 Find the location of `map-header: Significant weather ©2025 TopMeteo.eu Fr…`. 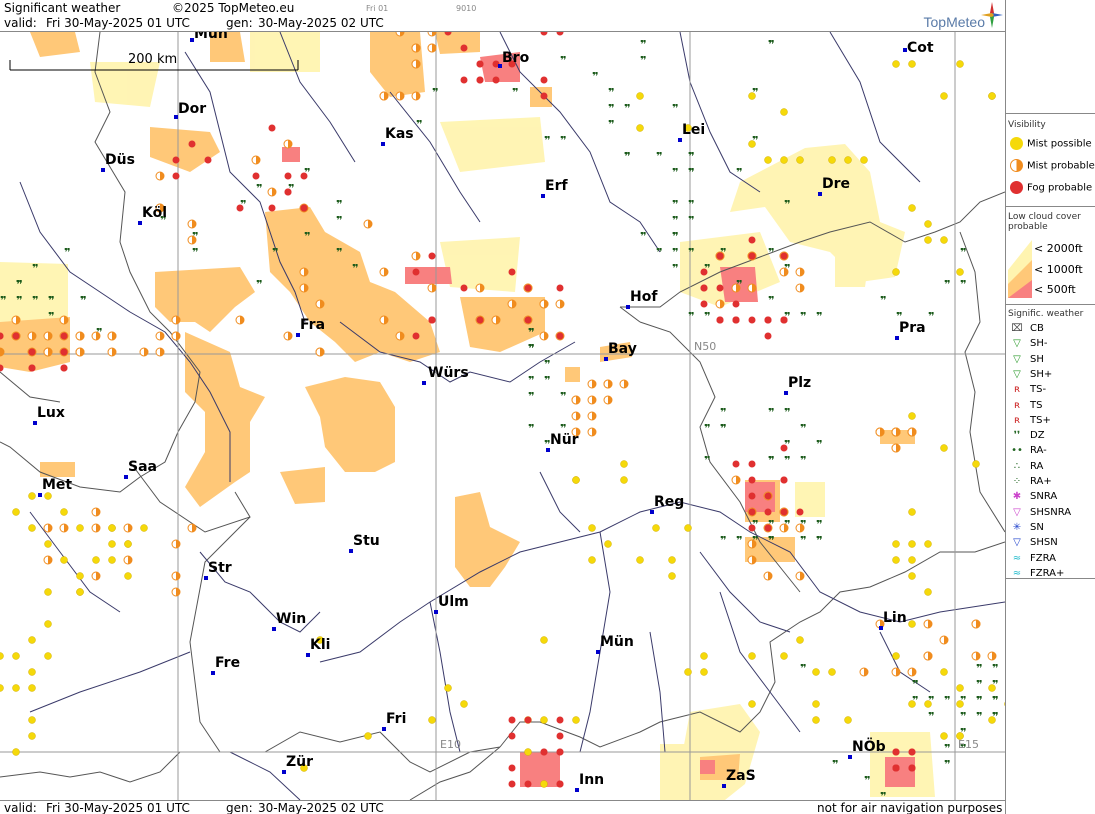

map-header: Significant weather ©2025 TopMeteo.eu Fr… is located at coordinates (502, 16).